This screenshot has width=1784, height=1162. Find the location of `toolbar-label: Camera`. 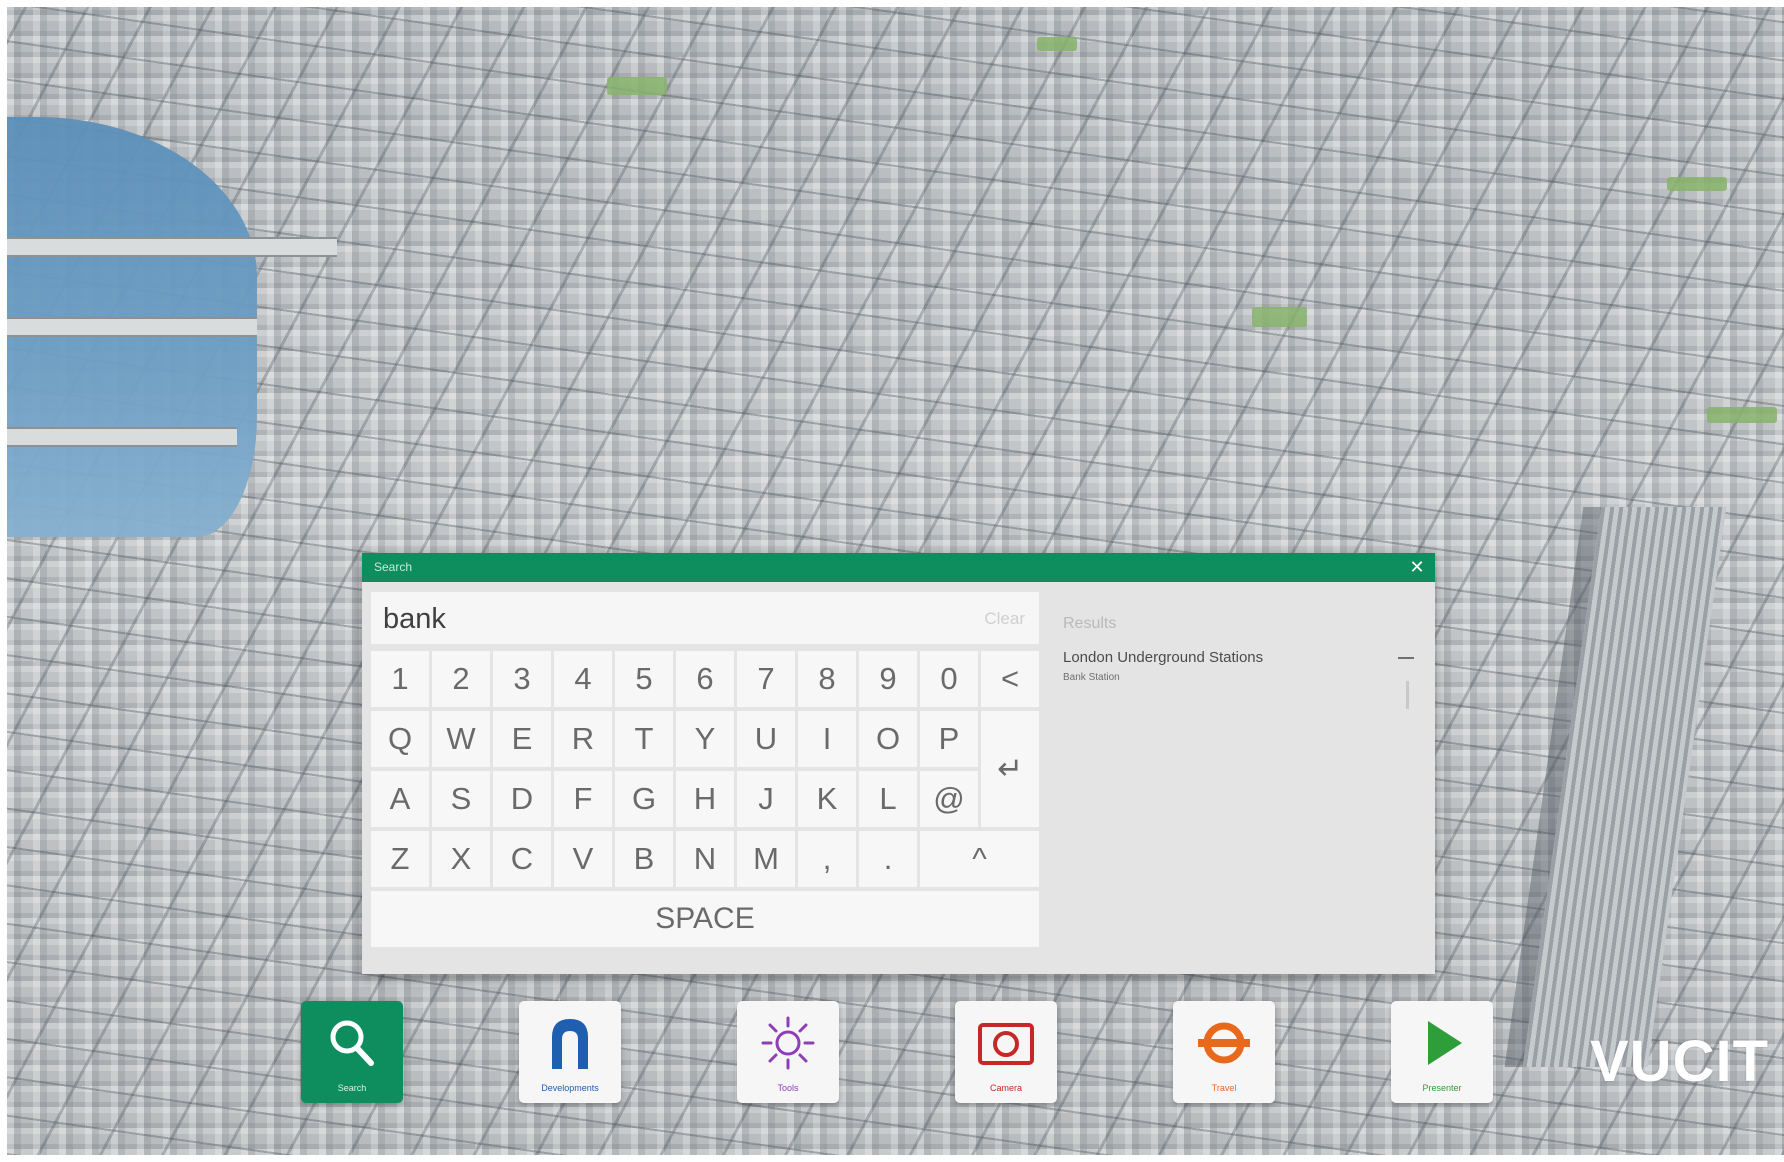

toolbar-label: Camera is located at coordinates (1005, 1088).